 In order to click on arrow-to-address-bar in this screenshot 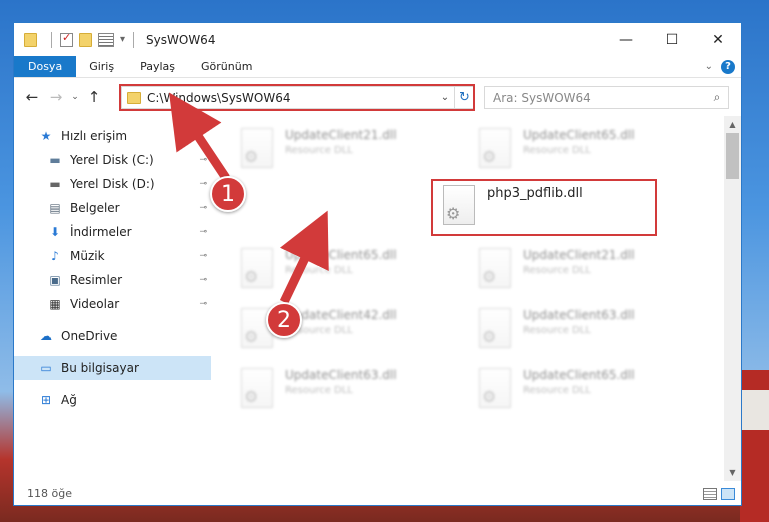, I will do `click(199, 136)`.